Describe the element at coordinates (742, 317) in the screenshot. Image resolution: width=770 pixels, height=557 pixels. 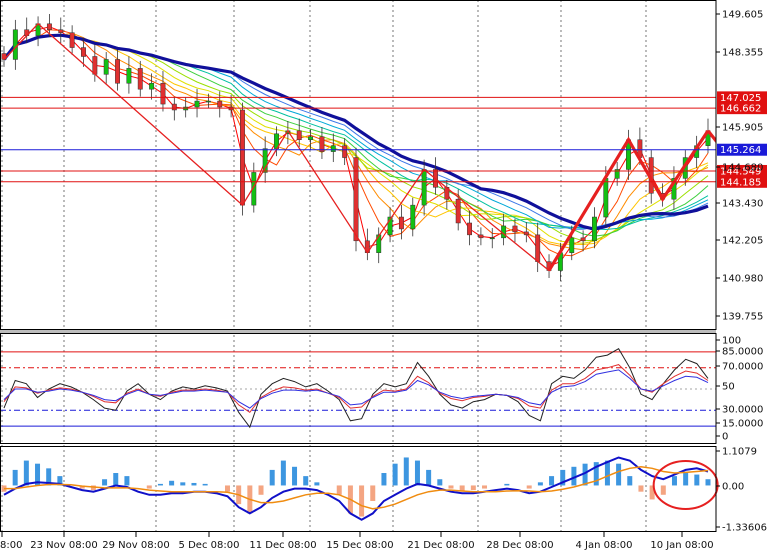
I see `price-axis-label-7: 139.755` at that location.